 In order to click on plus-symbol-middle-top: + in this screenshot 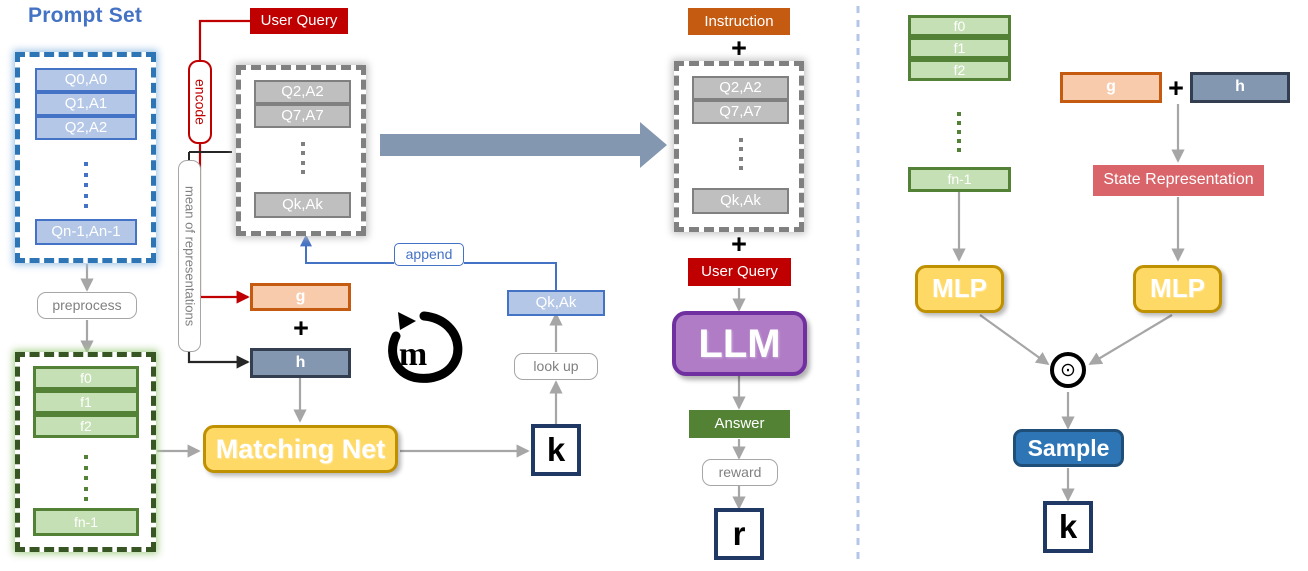, I will do `click(739, 47)`.